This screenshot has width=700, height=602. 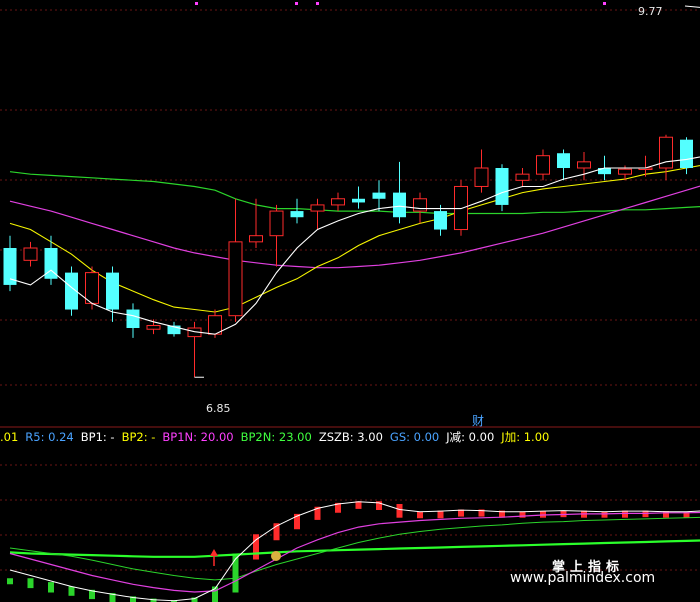 I want to click on high-price-label: 9.77, so click(x=650, y=11).